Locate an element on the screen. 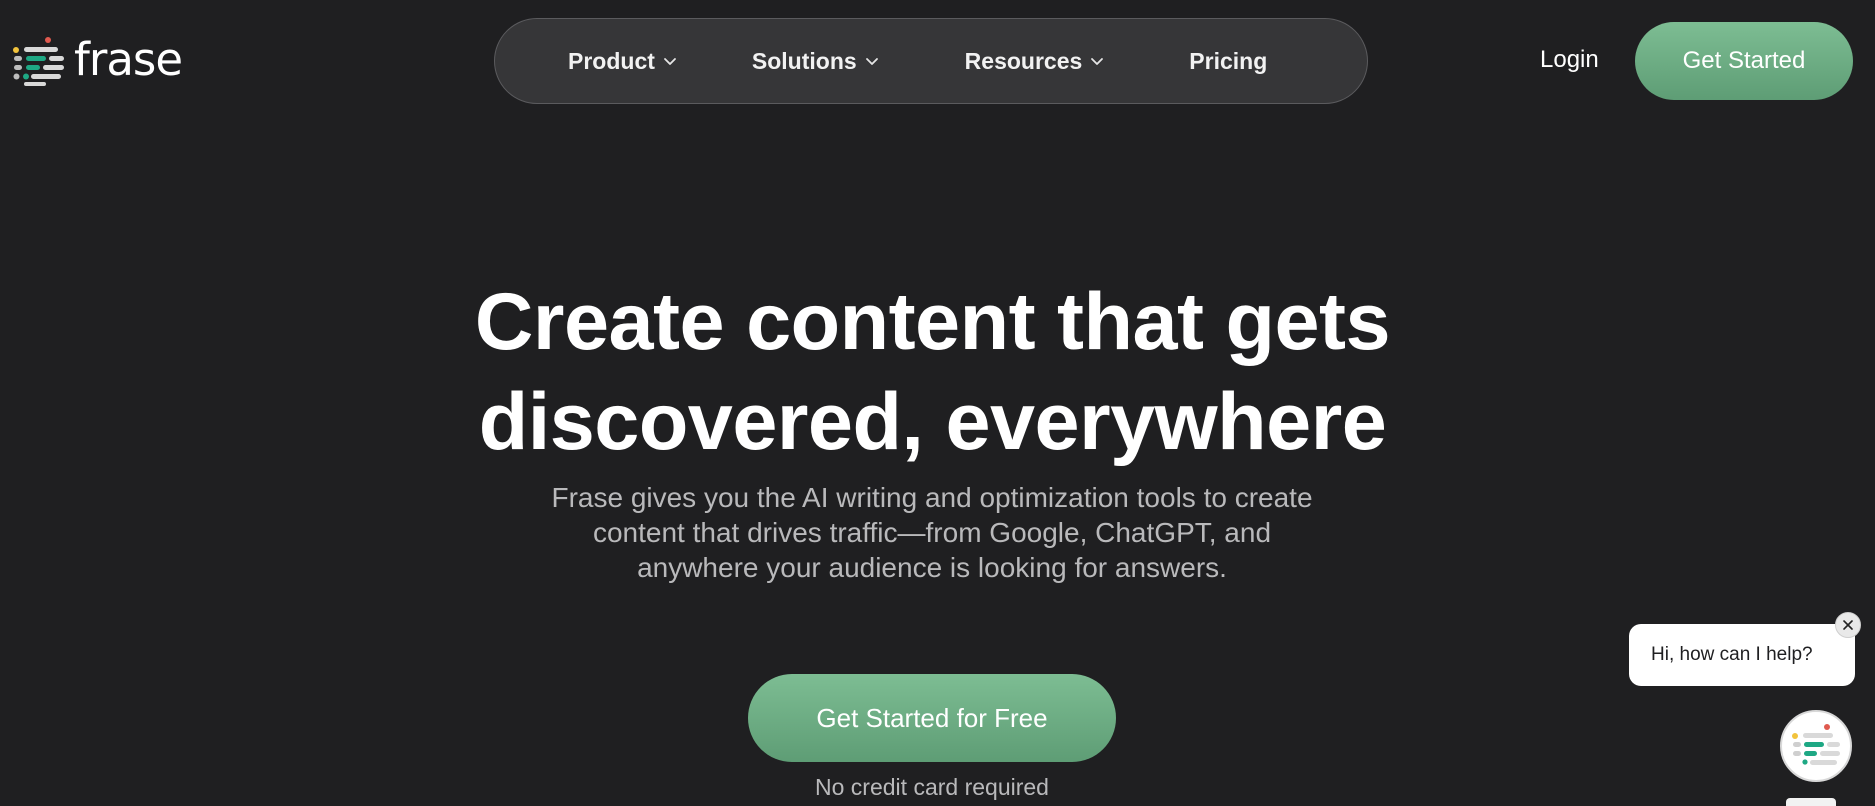 This screenshot has height=806, width=1875. nav-item-label: Pricing is located at coordinates (1228, 60).